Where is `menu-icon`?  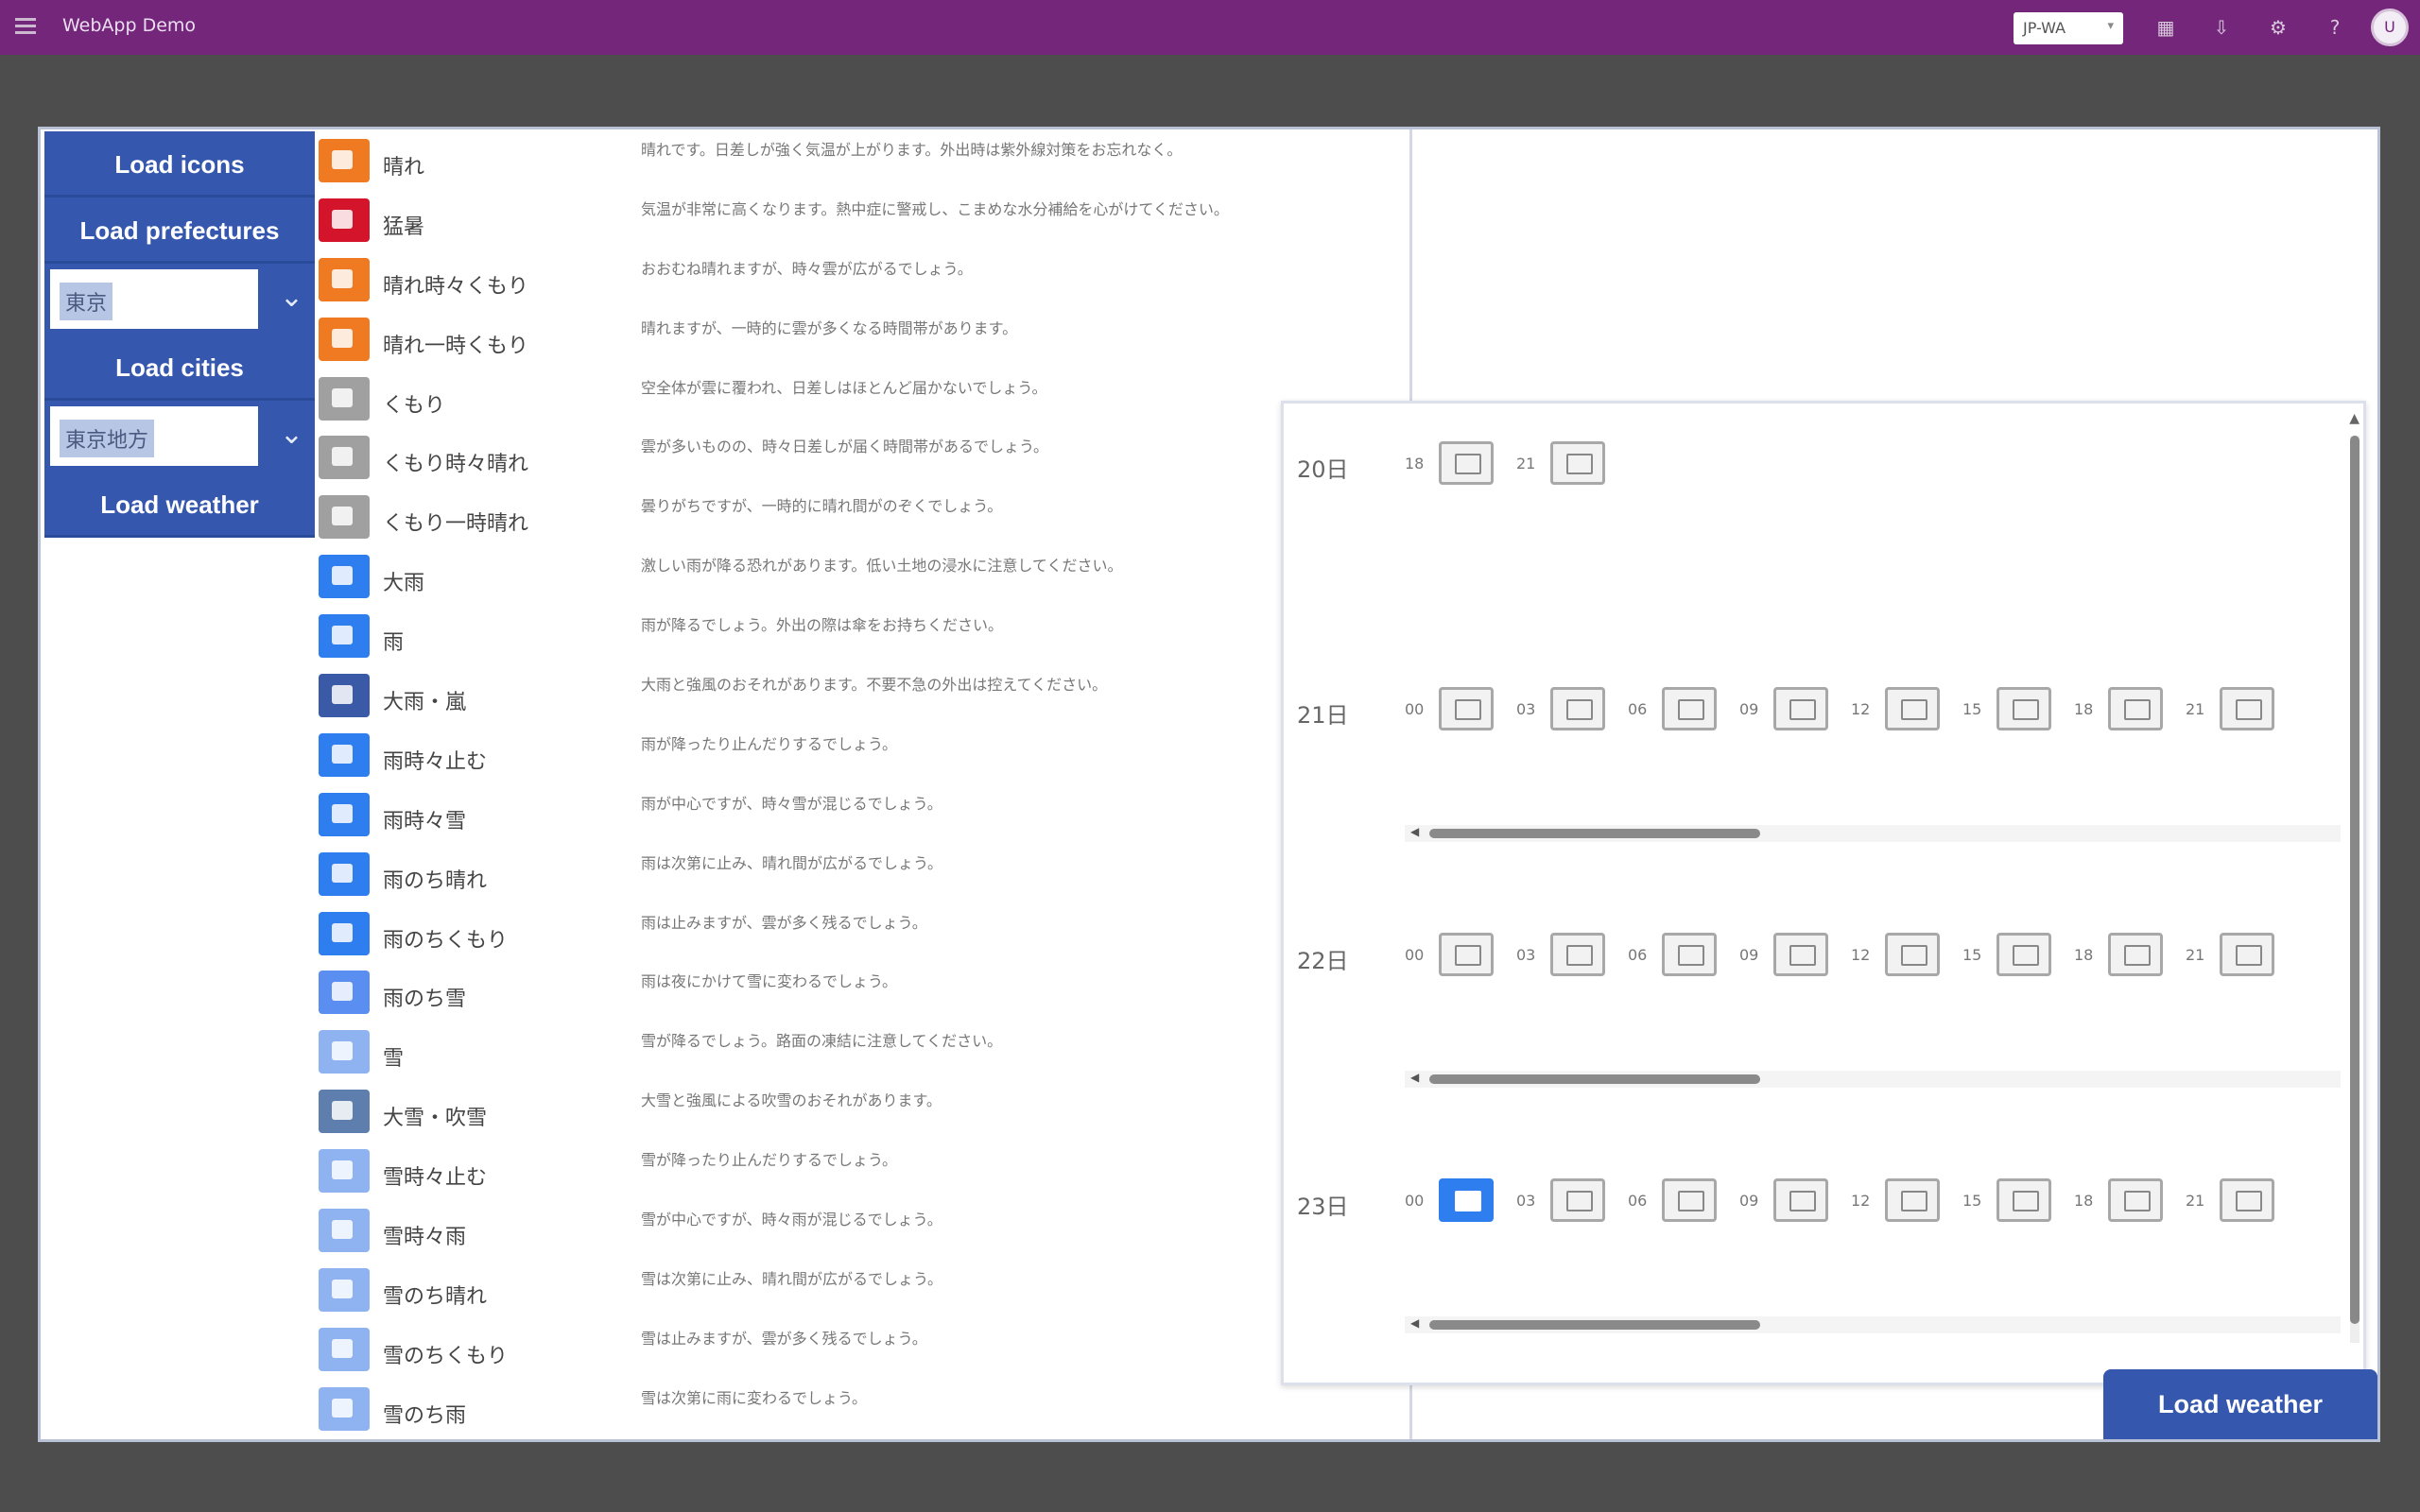 menu-icon is located at coordinates (26, 27).